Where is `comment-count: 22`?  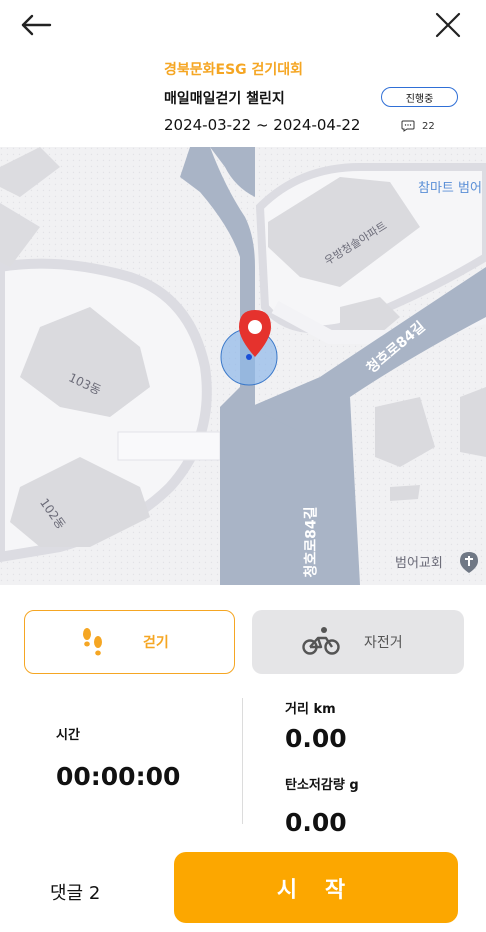
comment-count: 22 is located at coordinates (418, 126).